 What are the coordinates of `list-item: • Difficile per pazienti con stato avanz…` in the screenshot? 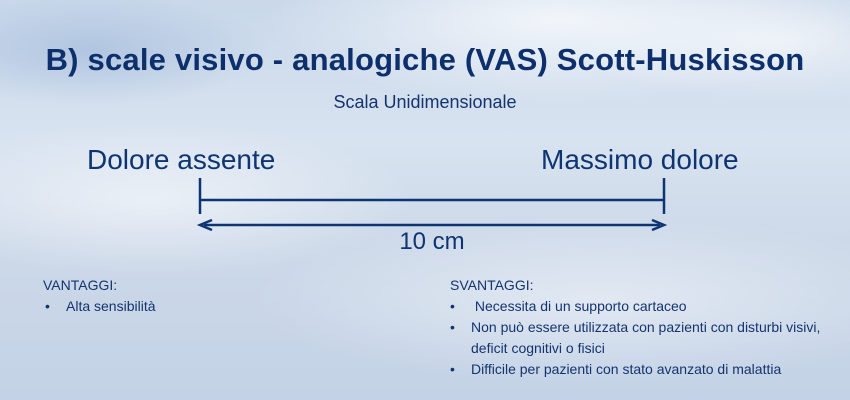 It's located at (640, 369).